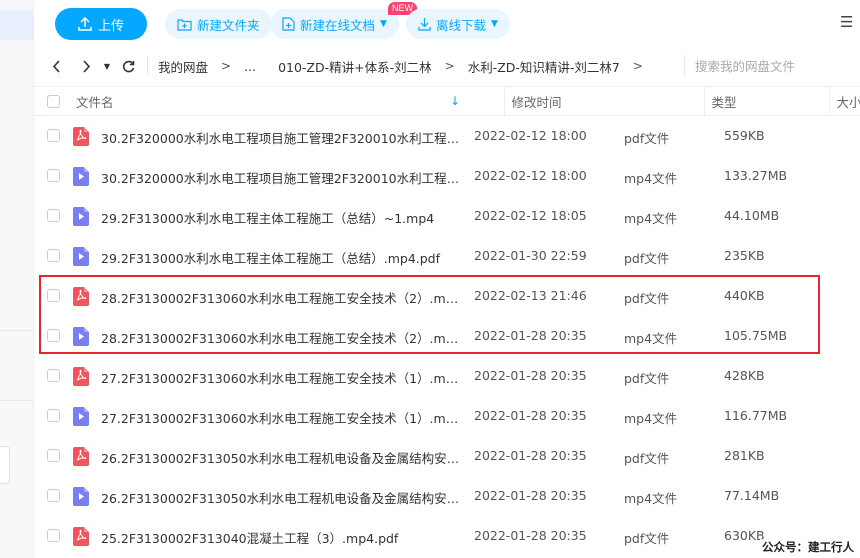  What do you see at coordinates (95, 101) in the screenshot?
I see `column-header-name: 文件名` at bounding box center [95, 101].